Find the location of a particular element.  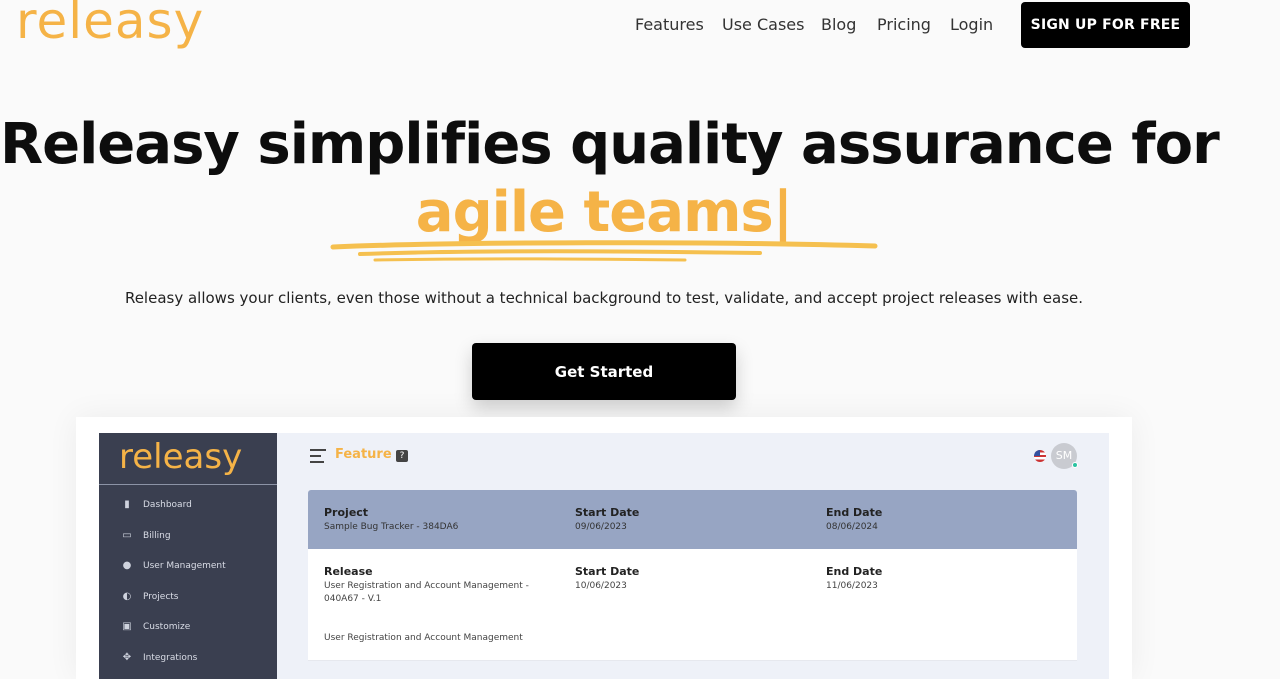

nav-use-cases: Use Cases is located at coordinates (763, 24).